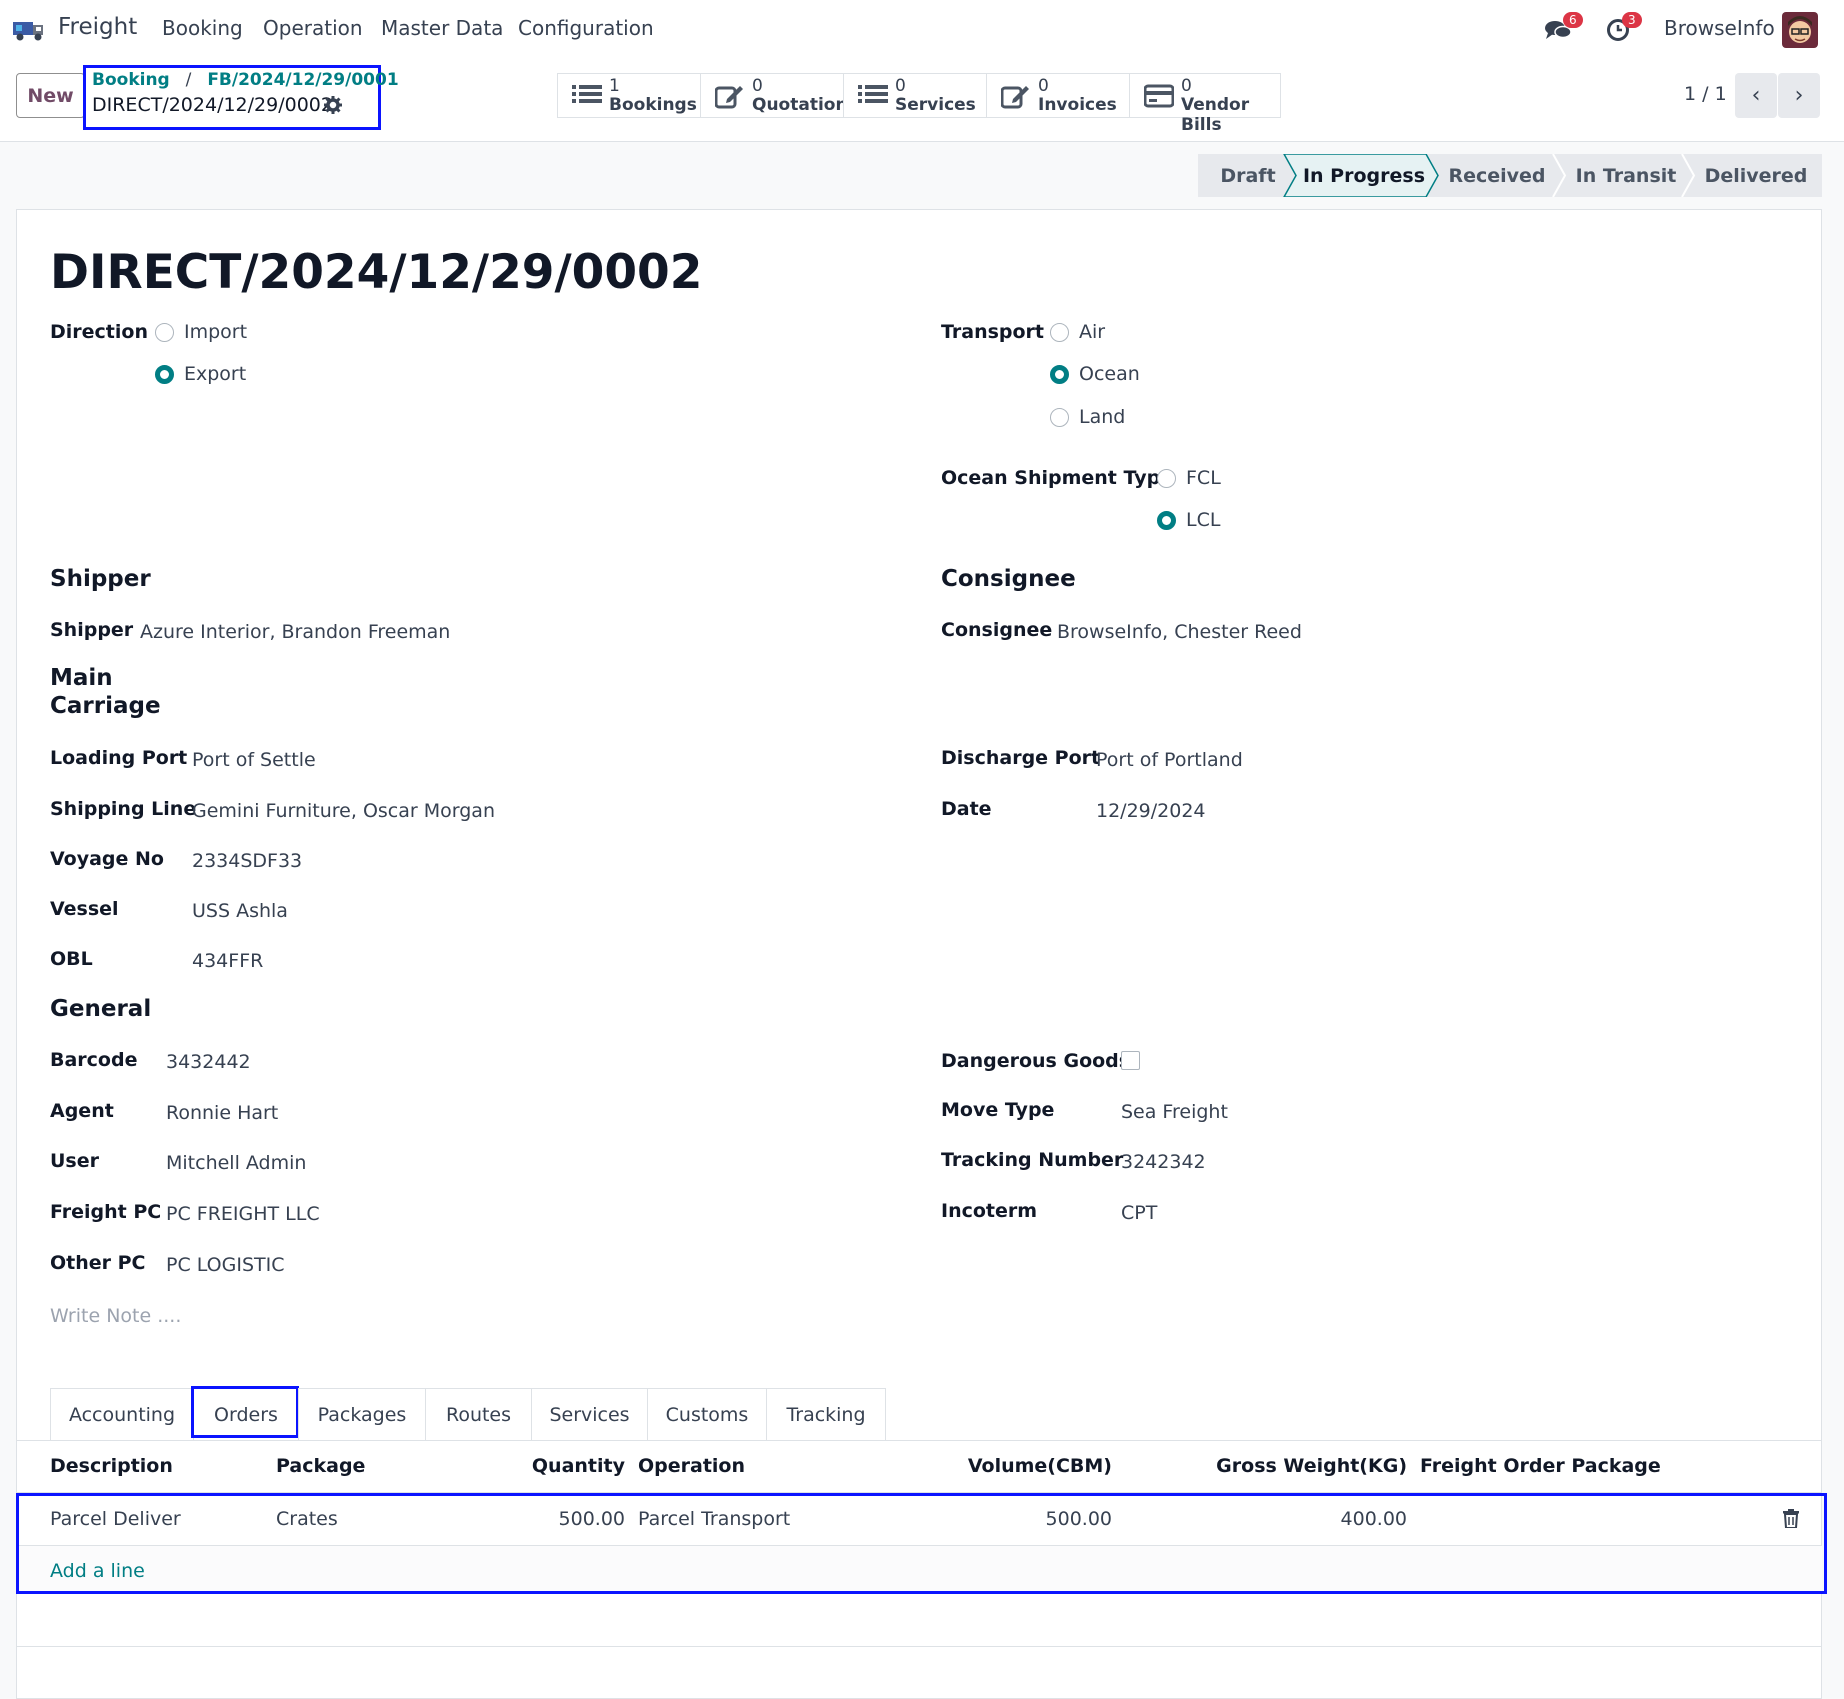 The height and width of the screenshot is (1699, 1844). What do you see at coordinates (295, 632) in the screenshot?
I see `shipper-field: Azure Interior, Brandon Freeman` at bounding box center [295, 632].